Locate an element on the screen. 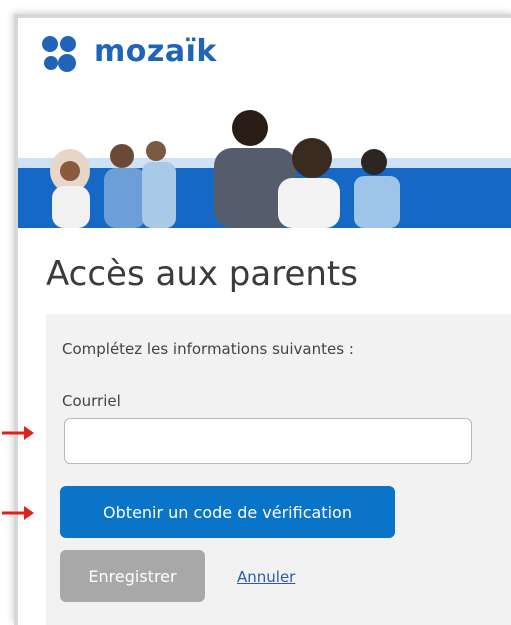  get-verification-code-button: Obtenir un code de vérification is located at coordinates (227, 512).